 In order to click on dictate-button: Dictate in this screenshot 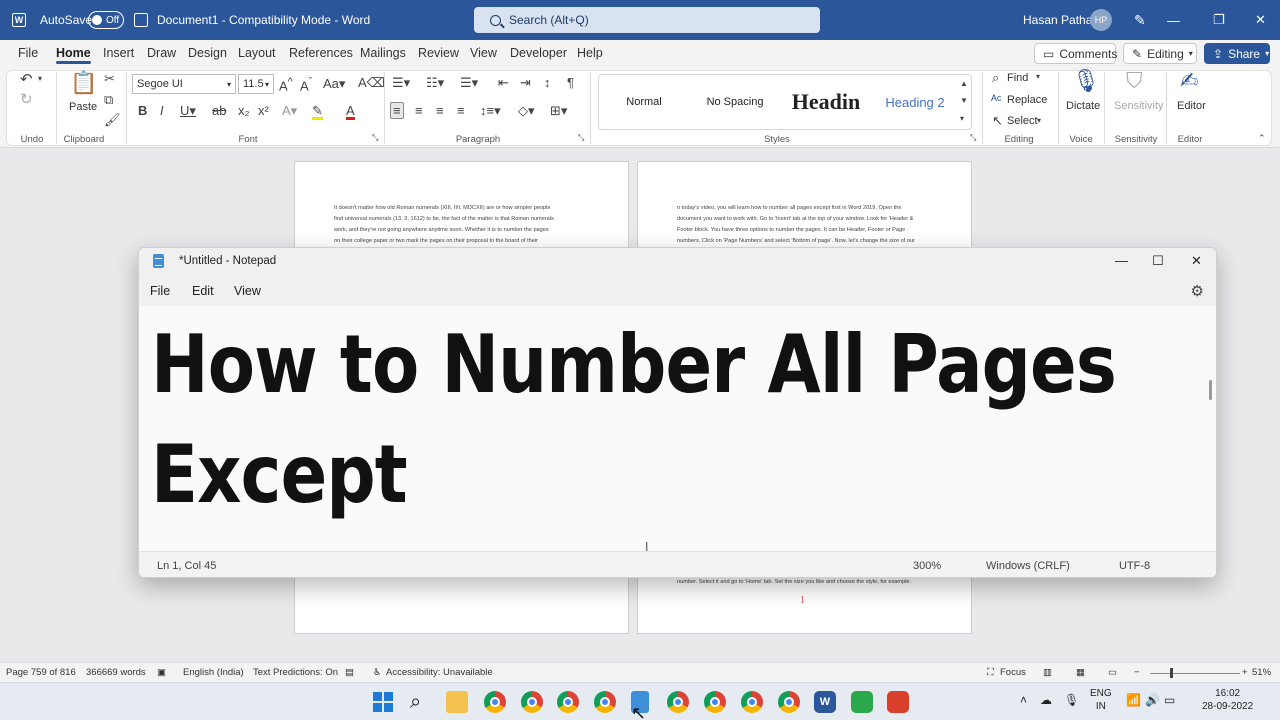, I will do `click(1083, 106)`.